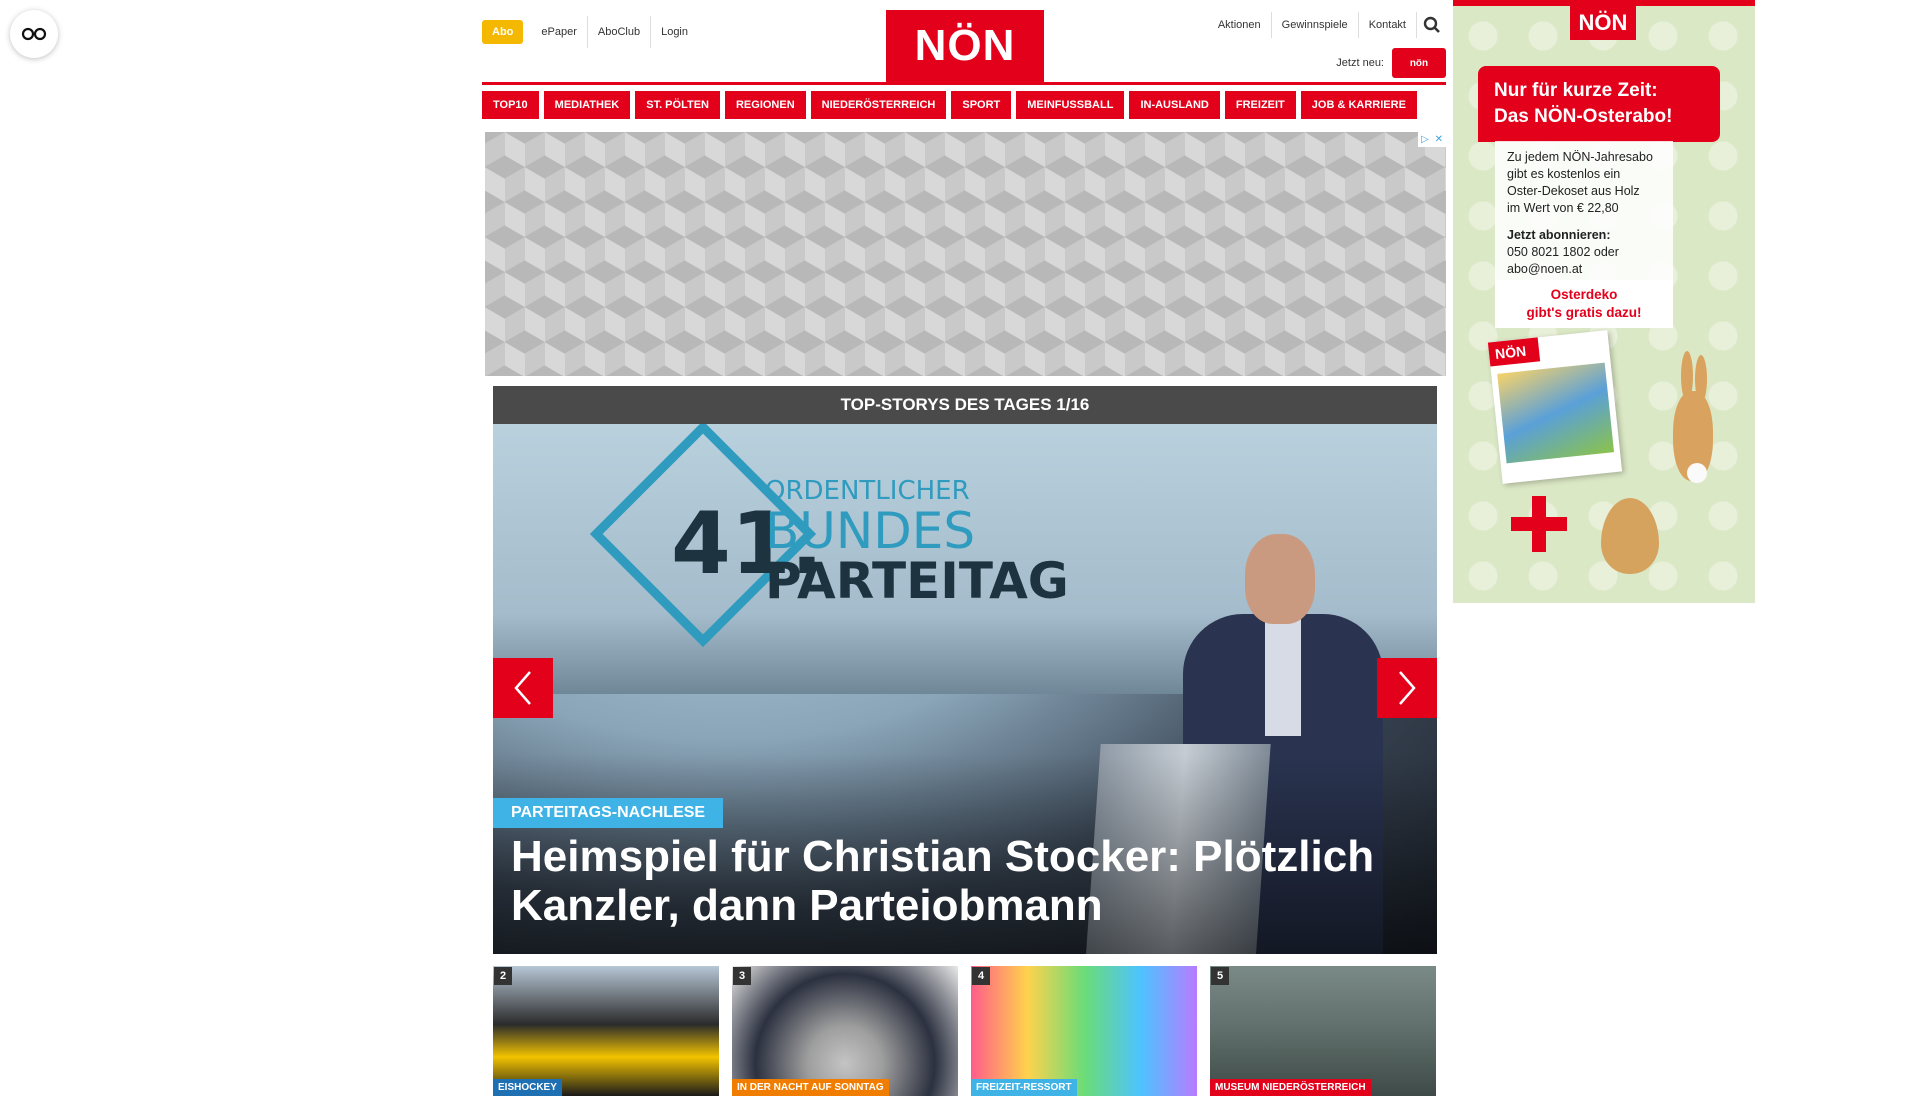  I want to click on reader-mode-button, so click(34, 34).